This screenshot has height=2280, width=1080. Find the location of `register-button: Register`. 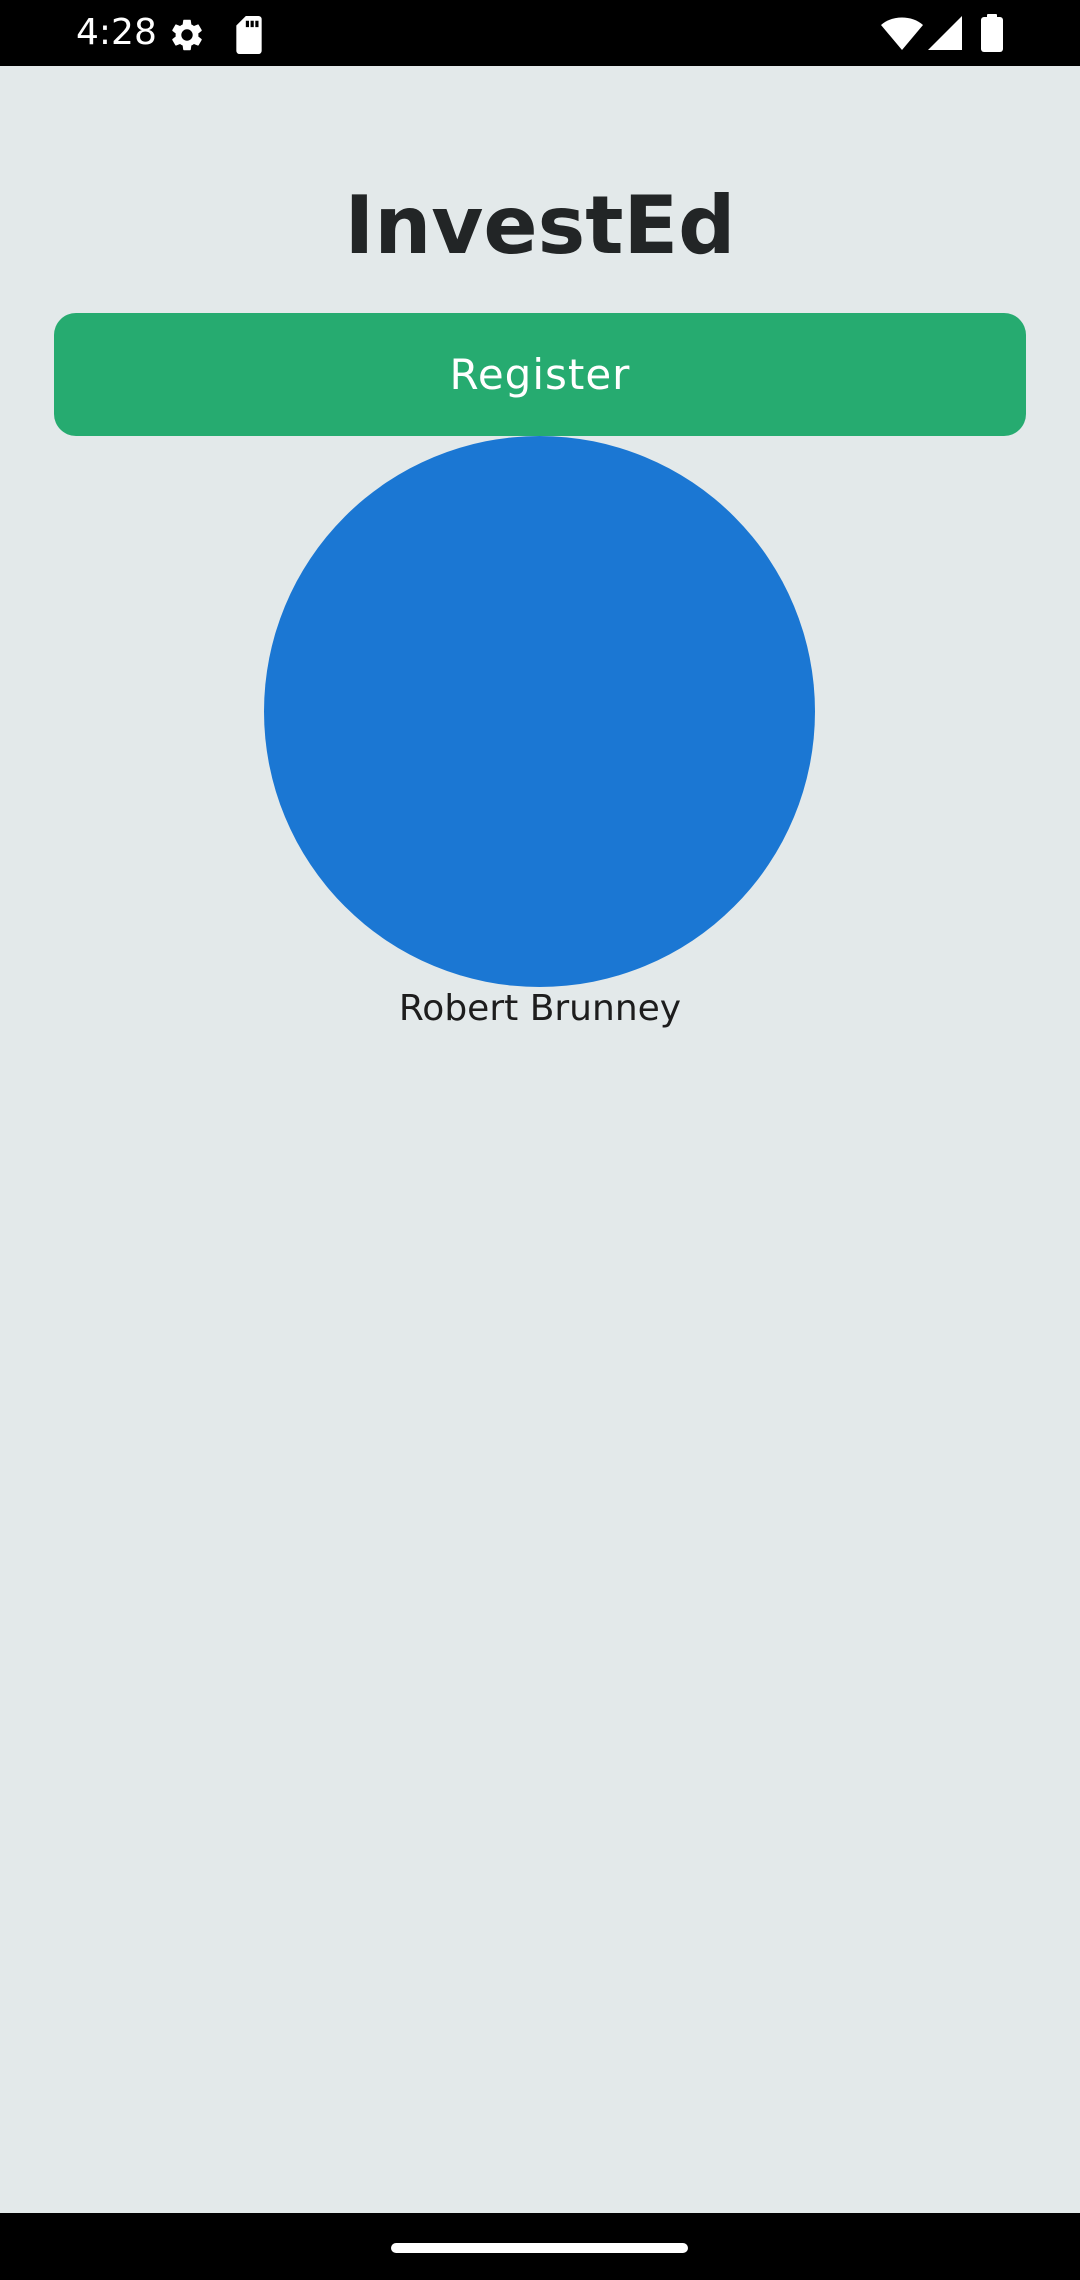

register-button: Register is located at coordinates (540, 374).